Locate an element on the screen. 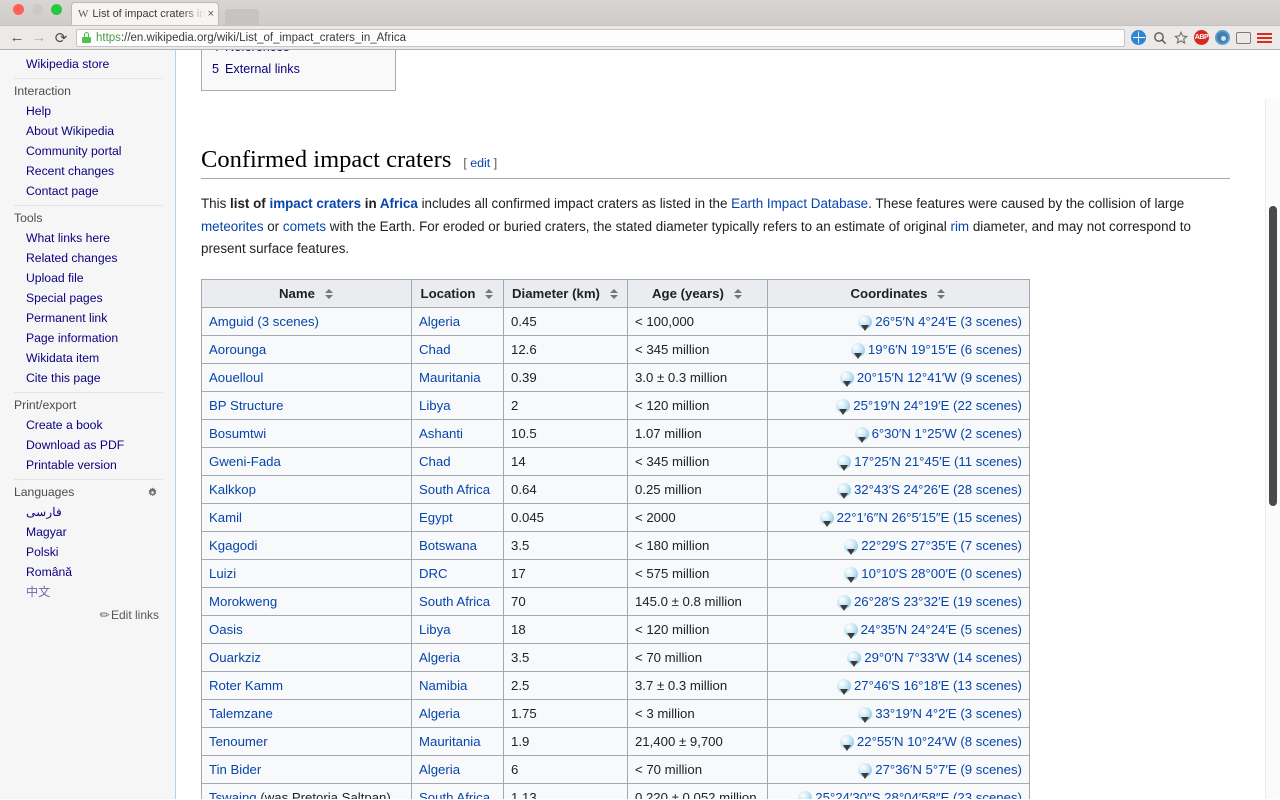 The image size is (1280, 800). coordinates-link: 27°36′N 5°7′E (9 scenes) is located at coordinates (948, 769).